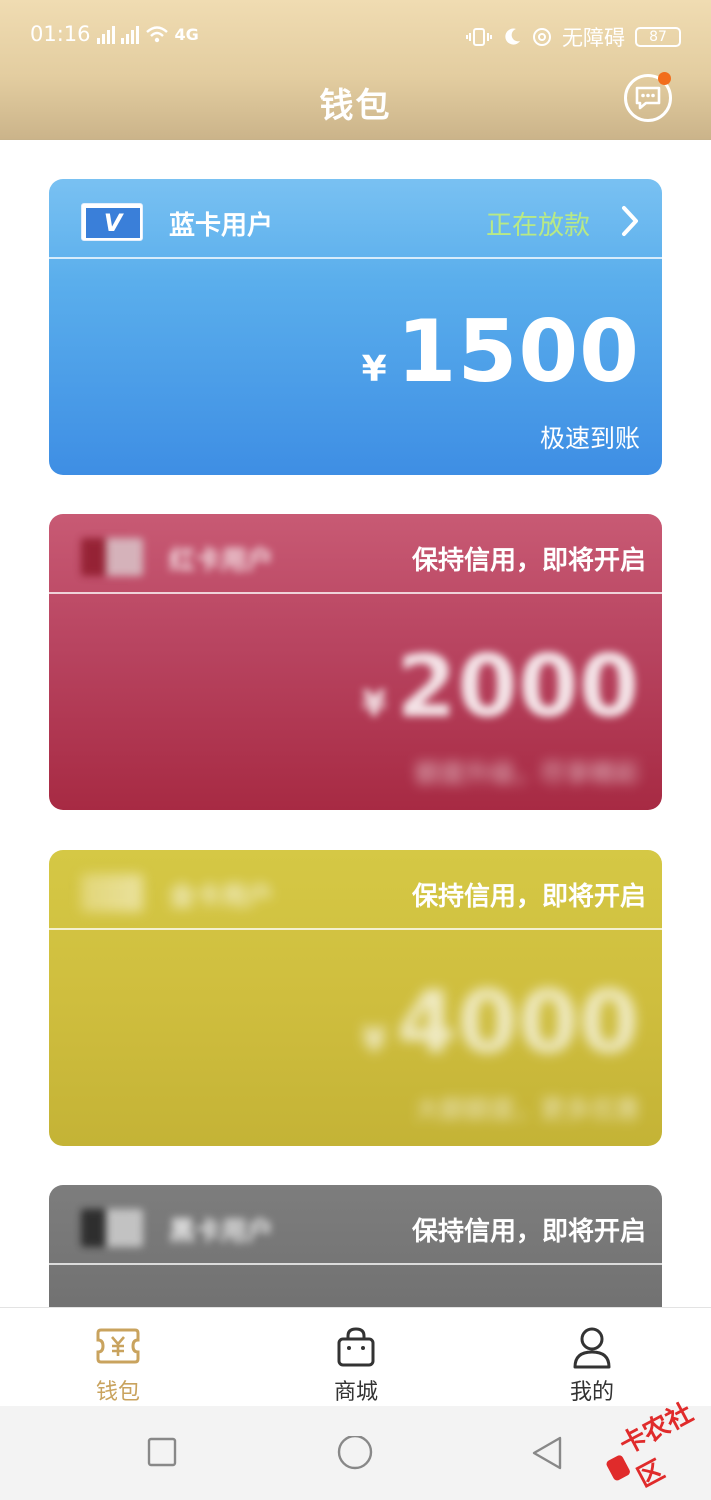  Describe the element at coordinates (355, 35) in the screenshot. I see `status-bar: 01:16 4G 无障碍 87` at that location.